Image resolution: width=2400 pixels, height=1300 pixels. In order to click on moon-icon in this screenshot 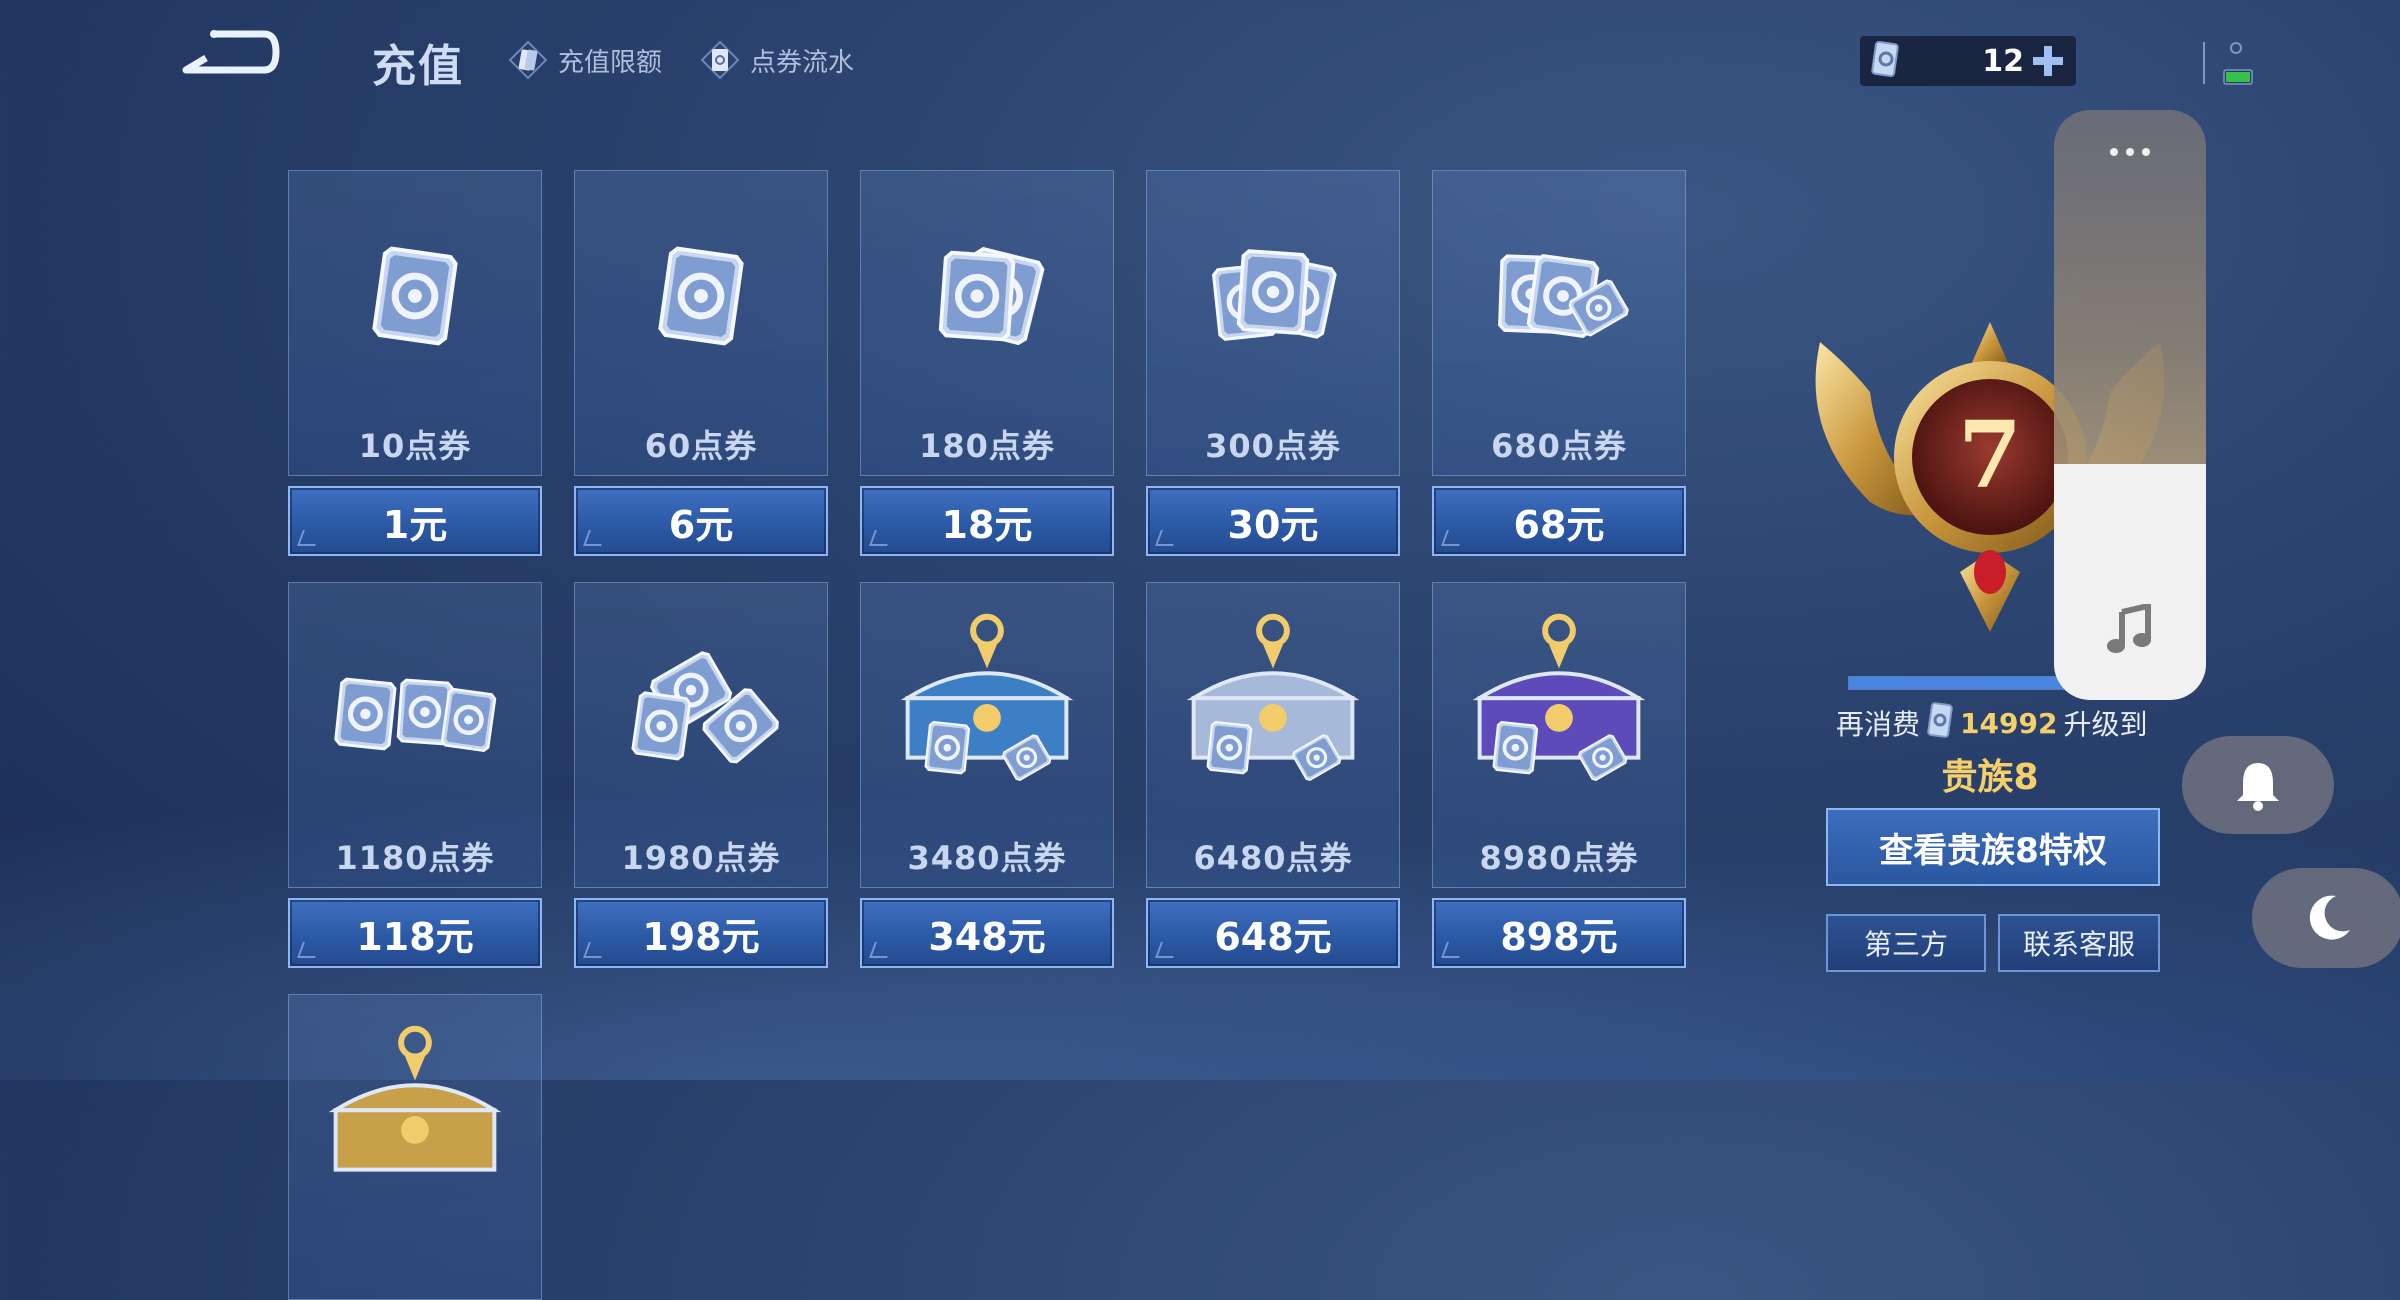, I will do `click(2329, 917)`.